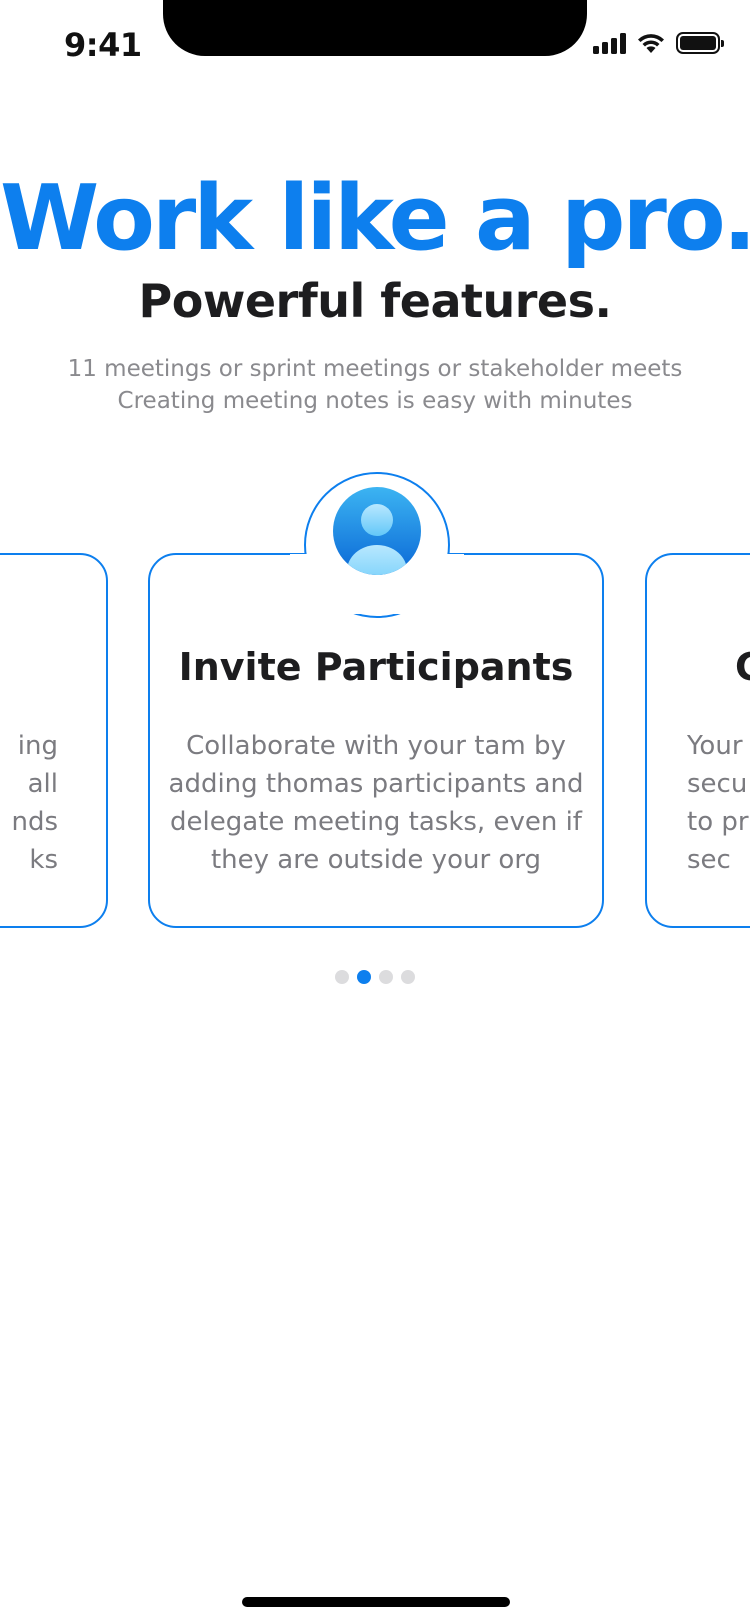 This screenshot has width=750, height=1624. What do you see at coordinates (376, 860) in the screenshot?
I see `card-body-line: they are outside your org` at bounding box center [376, 860].